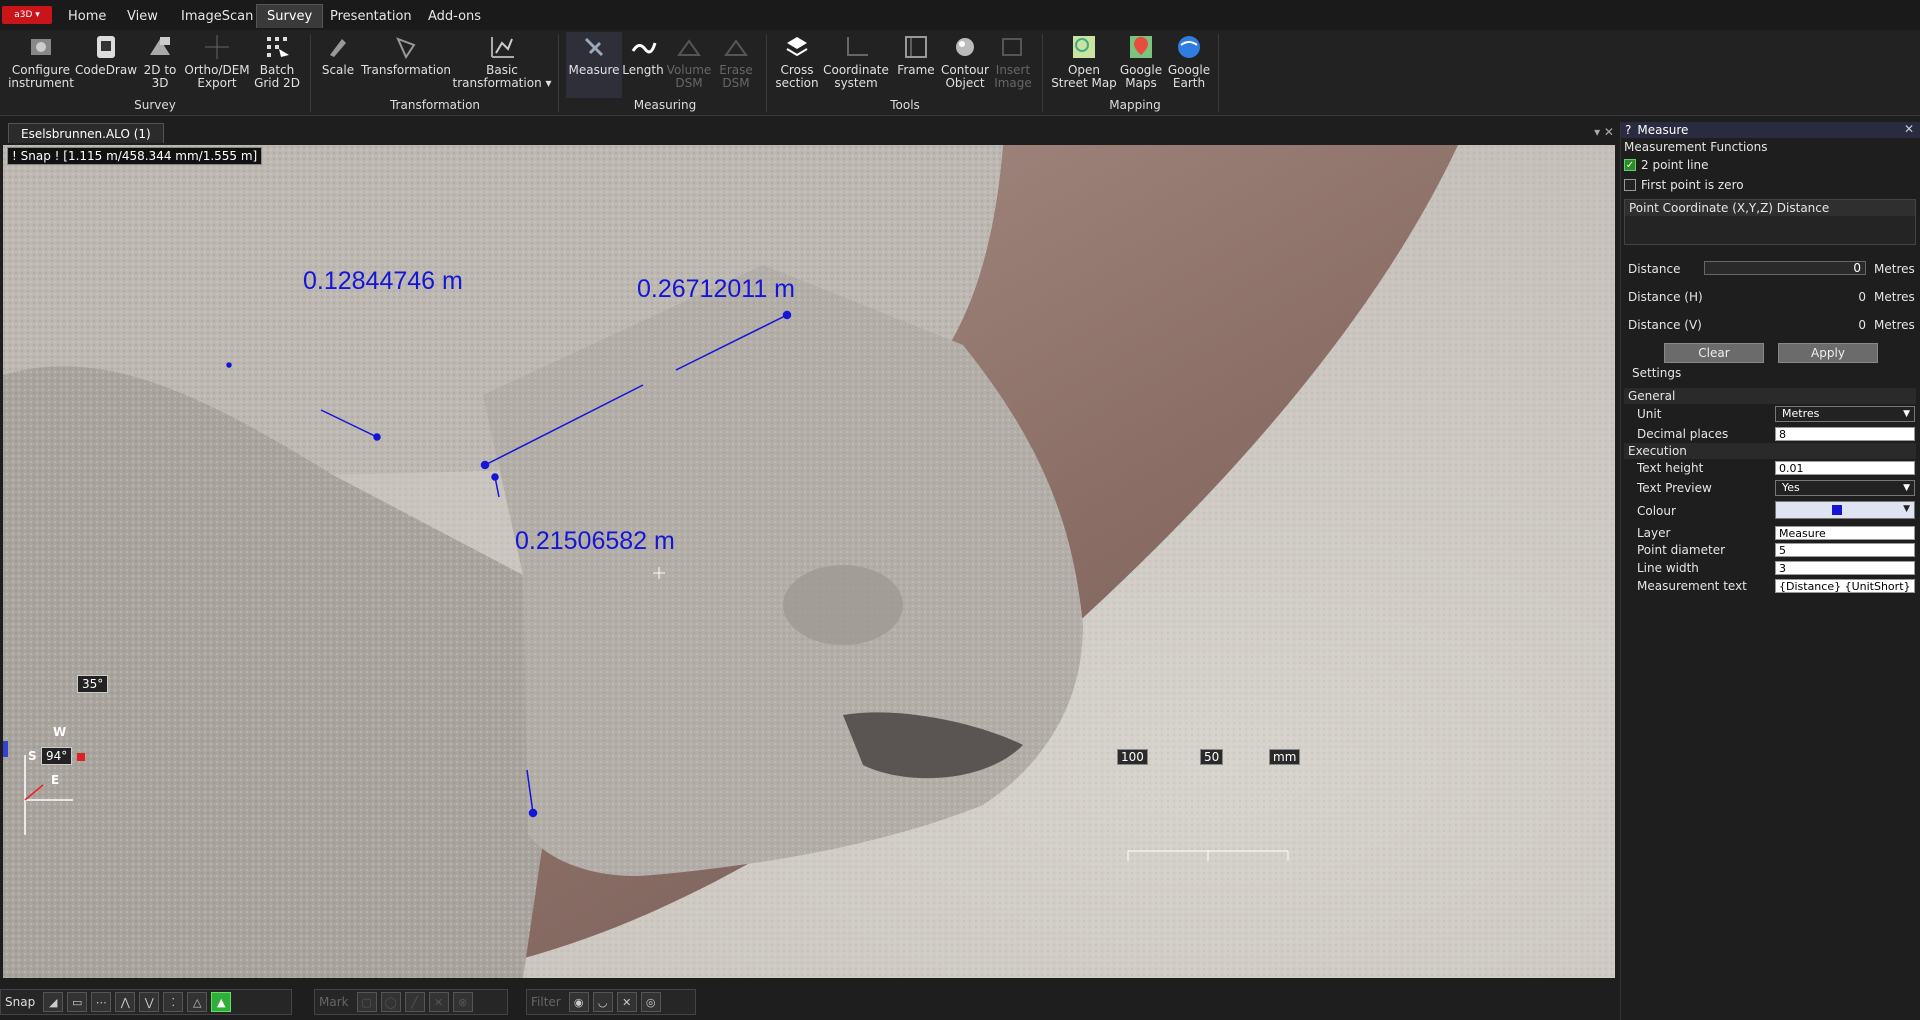  What do you see at coordinates (578, 1002) in the screenshot?
I see `filter-view-icon: ◉` at bounding box center [578, 1002].